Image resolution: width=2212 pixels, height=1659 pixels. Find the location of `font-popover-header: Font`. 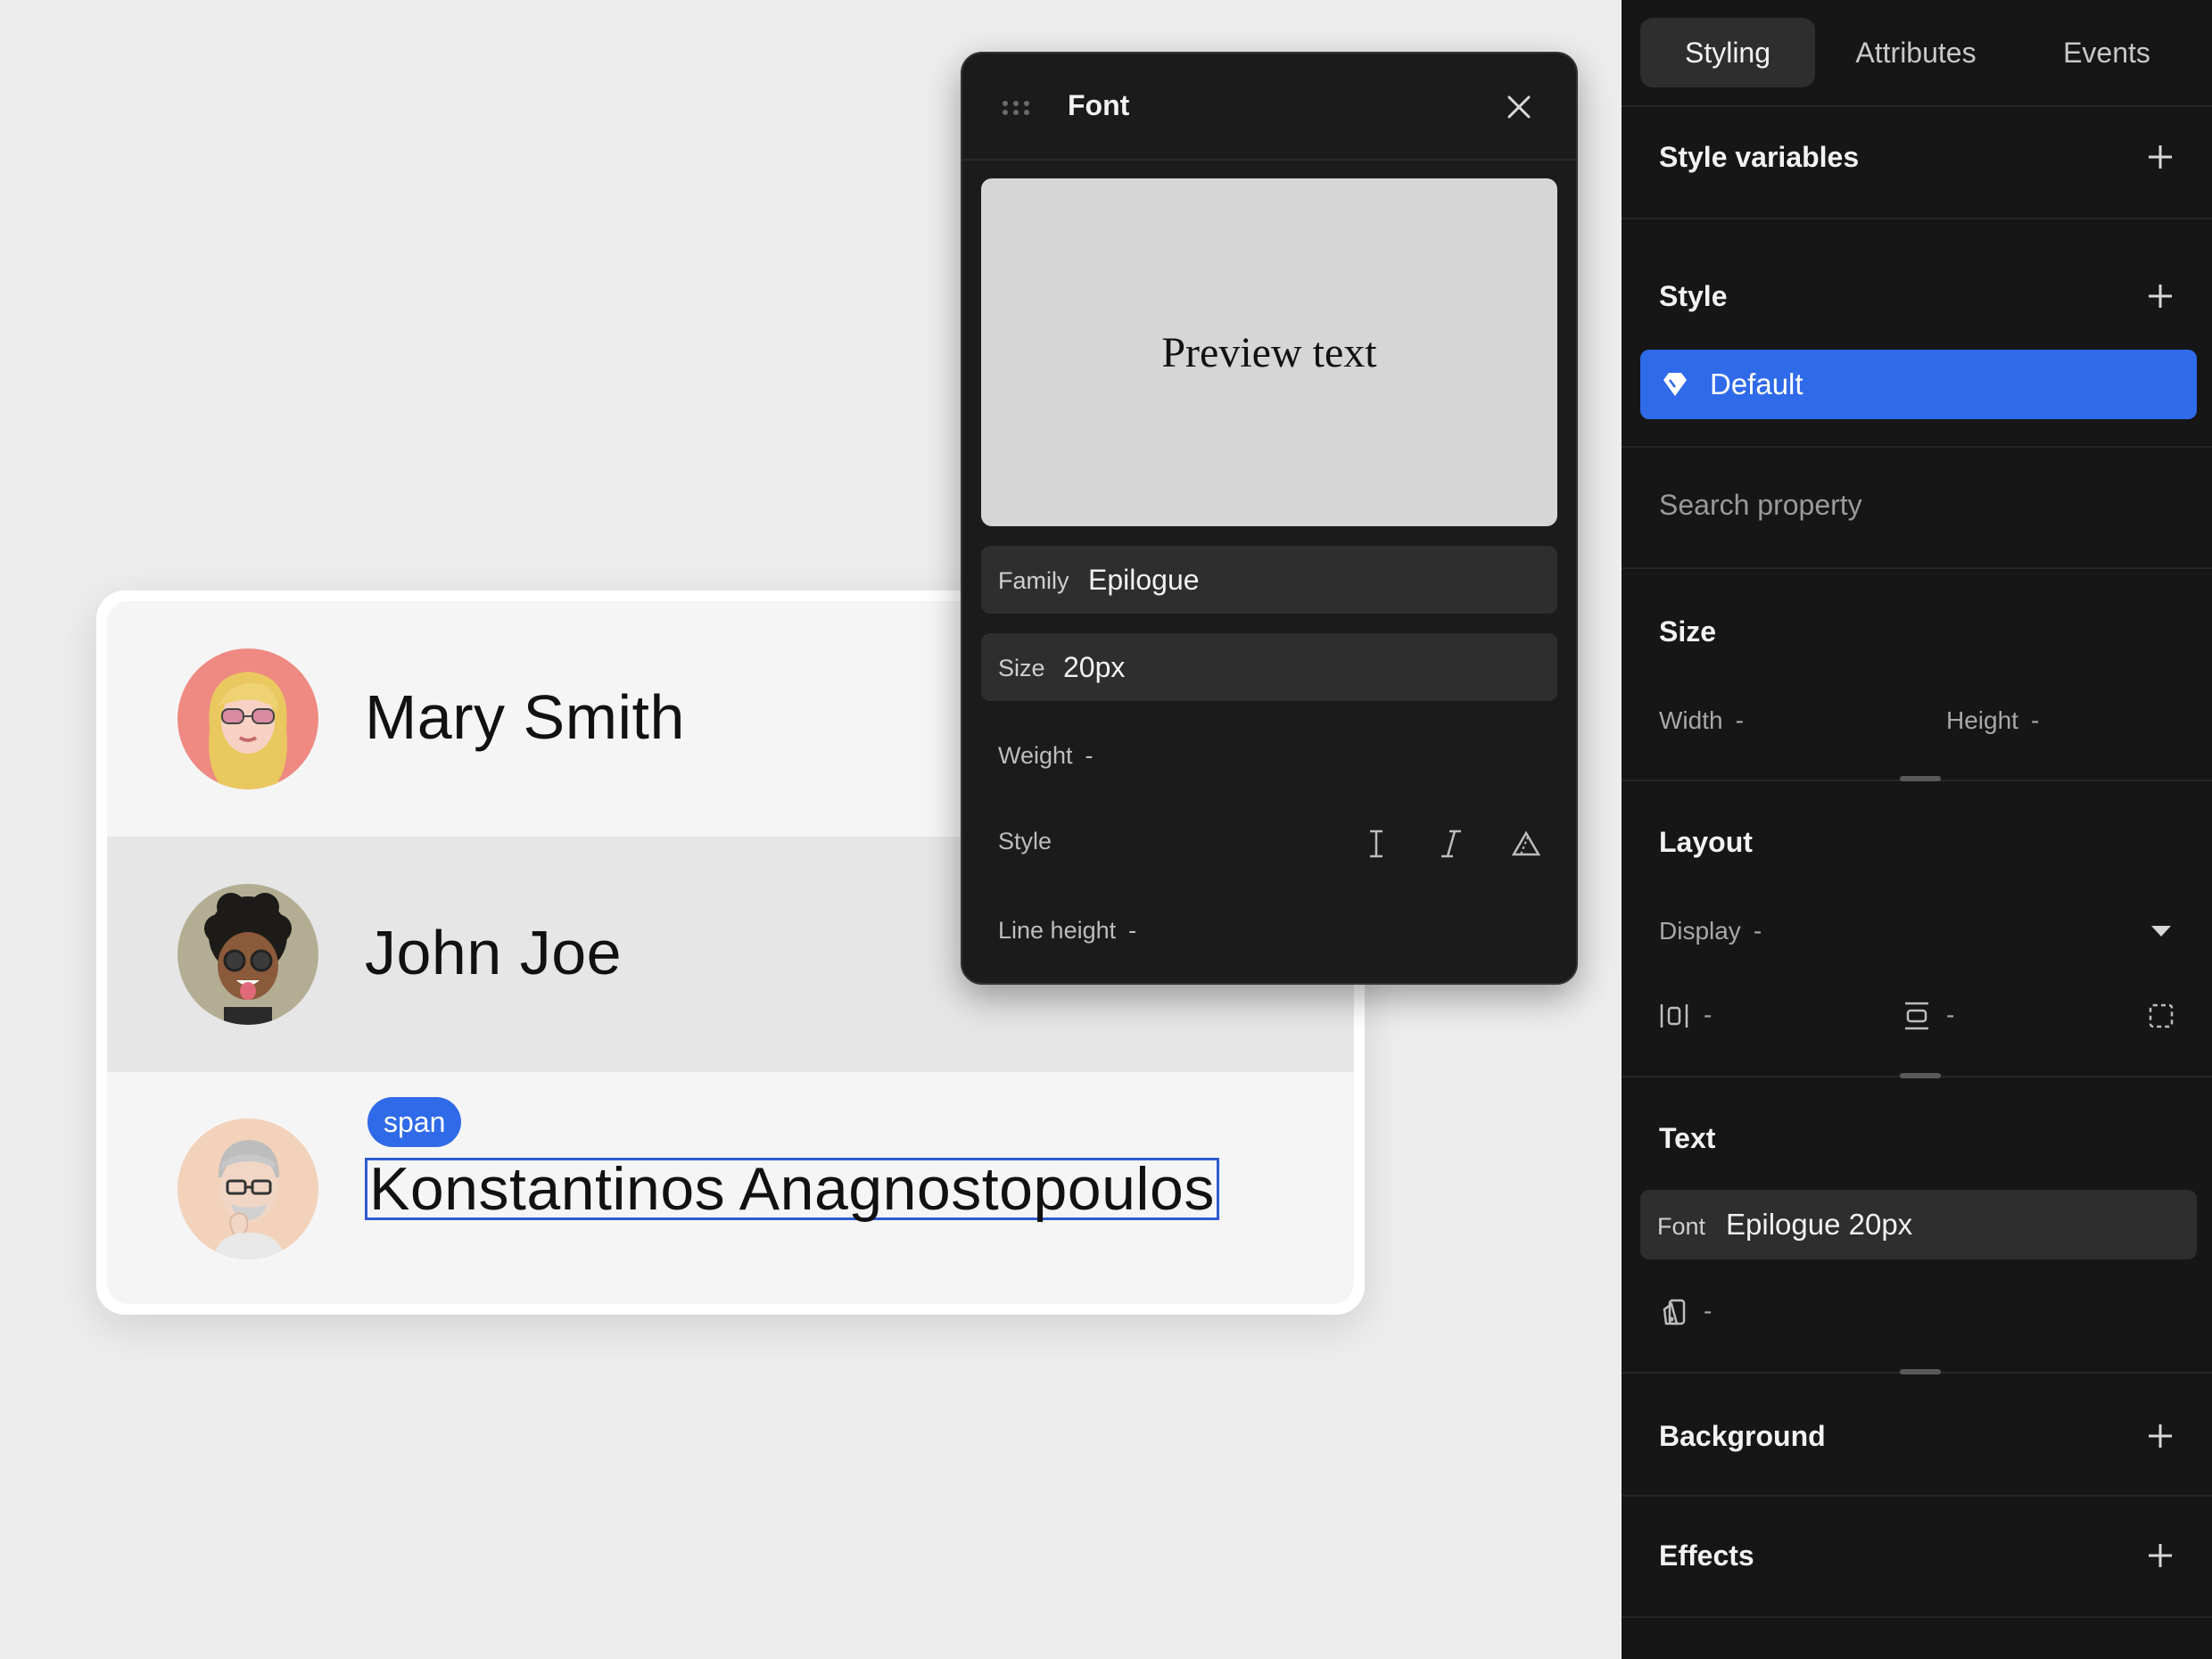

font-popover-header: Font is located at coordinates (1269, 108).